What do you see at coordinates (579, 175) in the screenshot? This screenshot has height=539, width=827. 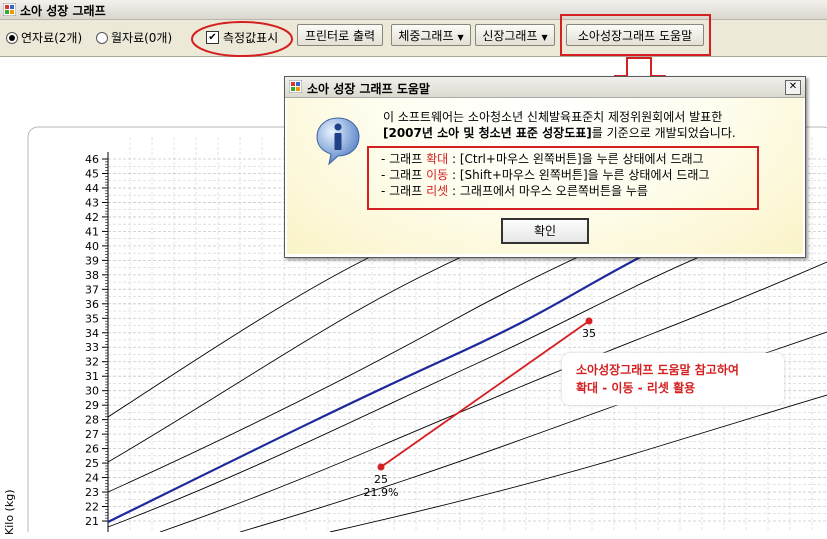 I see `help-row-rest: : [Shift+마우스 왼쪽버튼]을 누른 상태에서 드래그` at bounding box center [579, 175].